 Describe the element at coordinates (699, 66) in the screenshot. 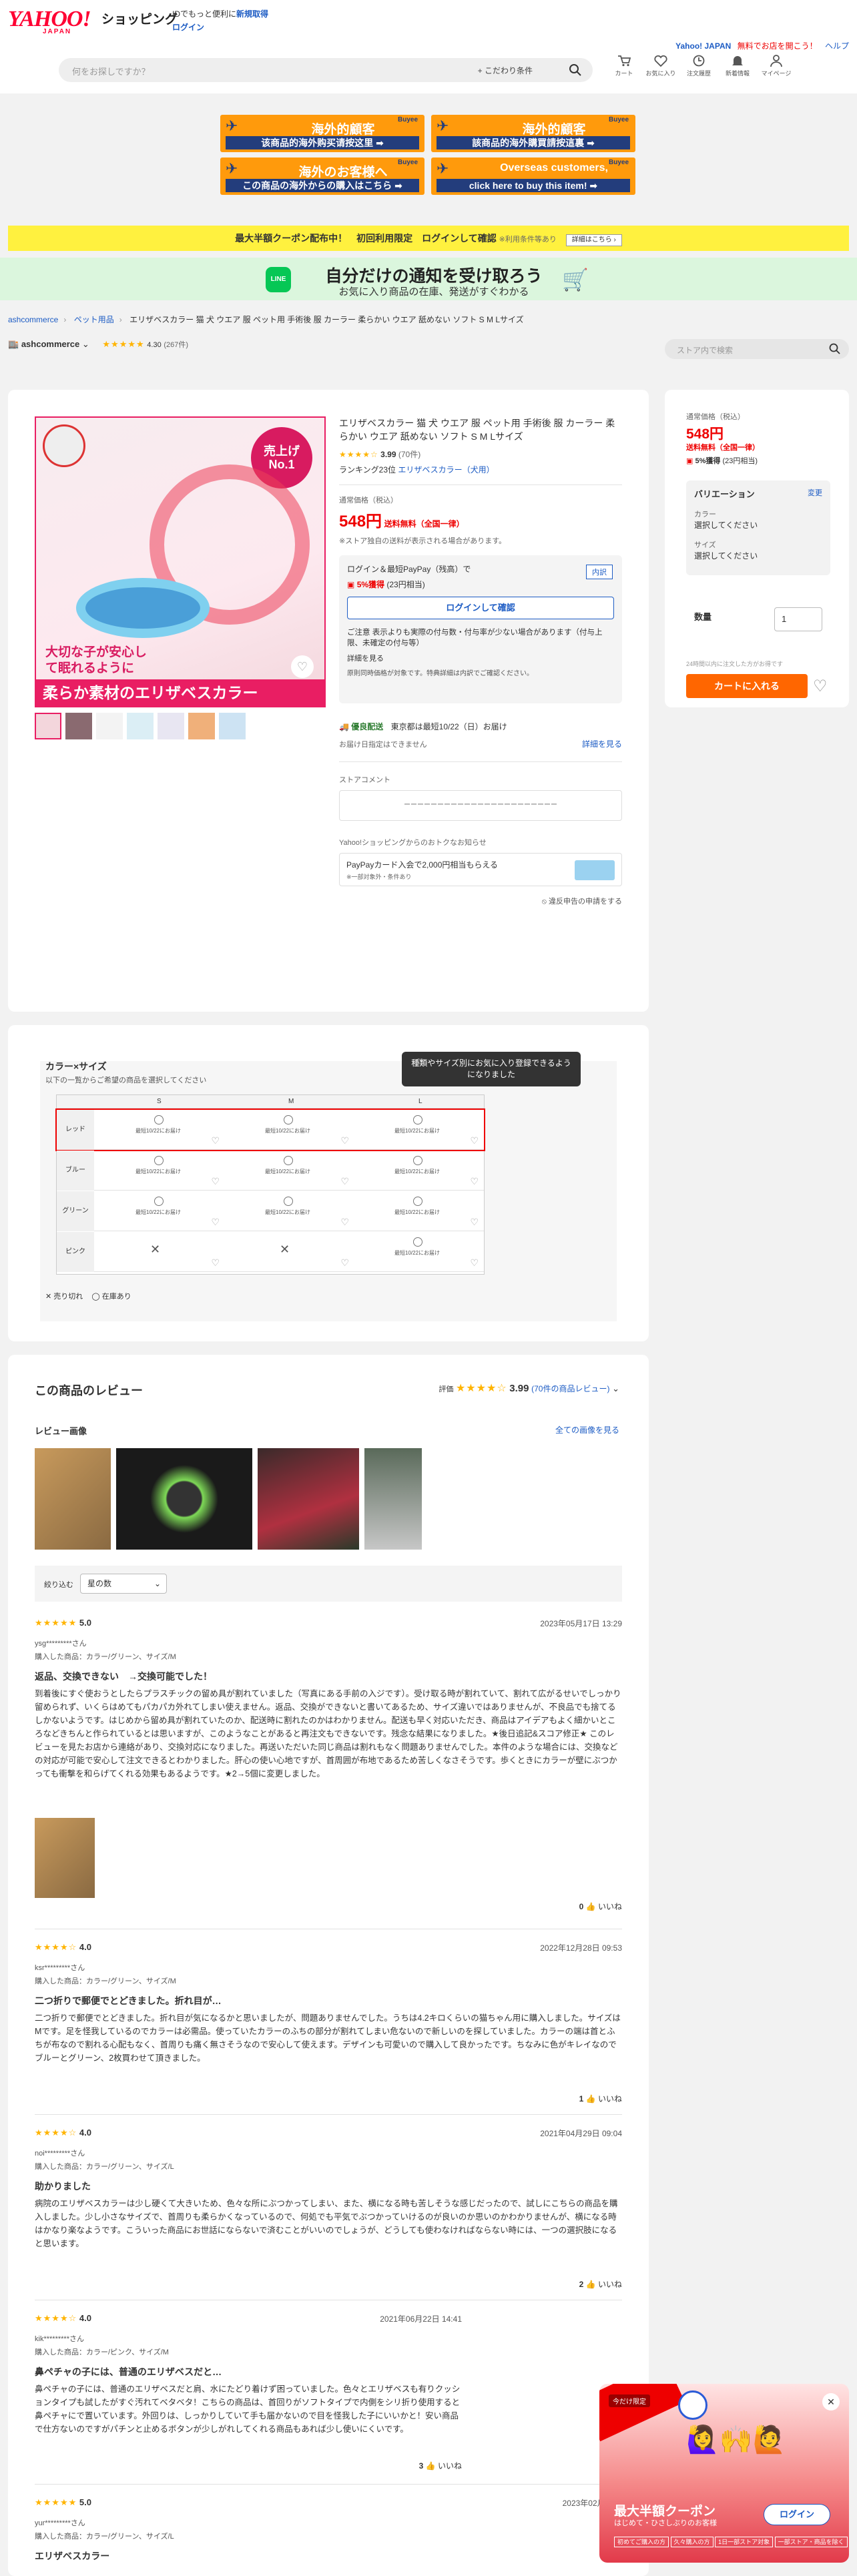

I see `history-nav: 注文履歴` at that location.